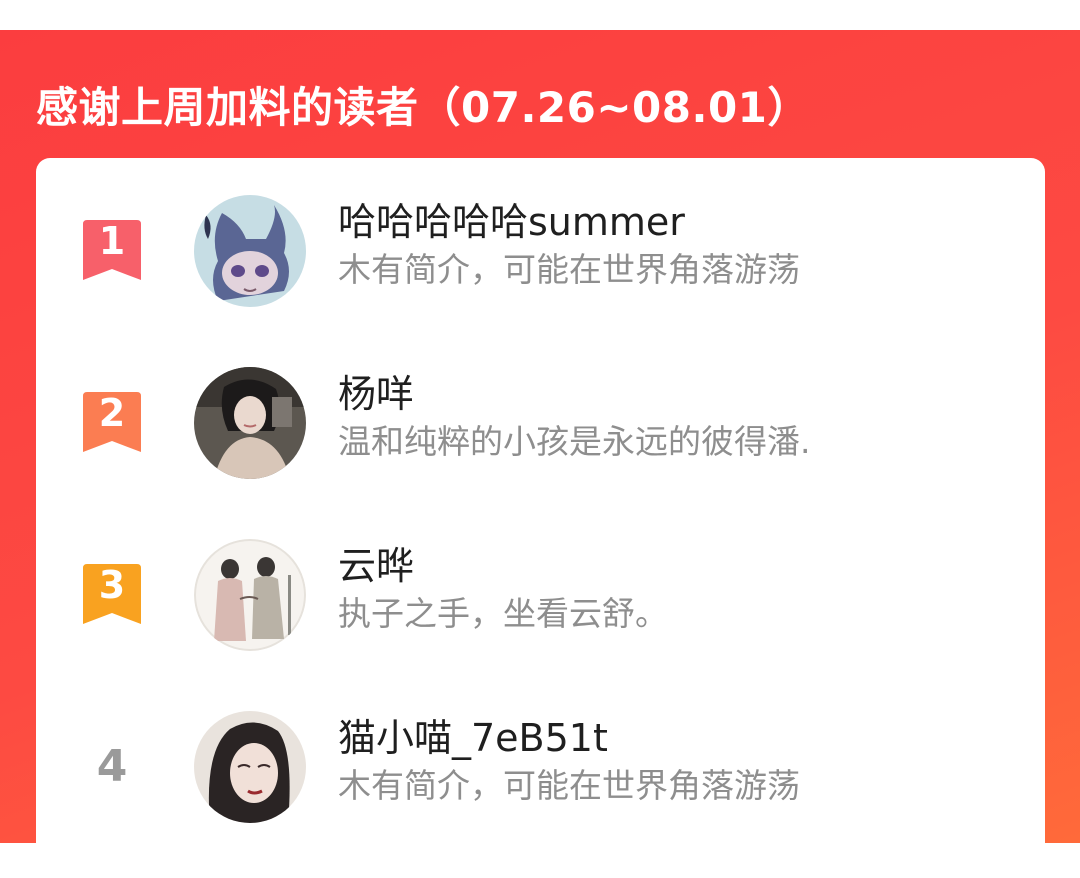 The image size is (1080, 878). Describe the element at coordinates (112, 585) in the screenshot. I see `rank-number: 3` at that location.